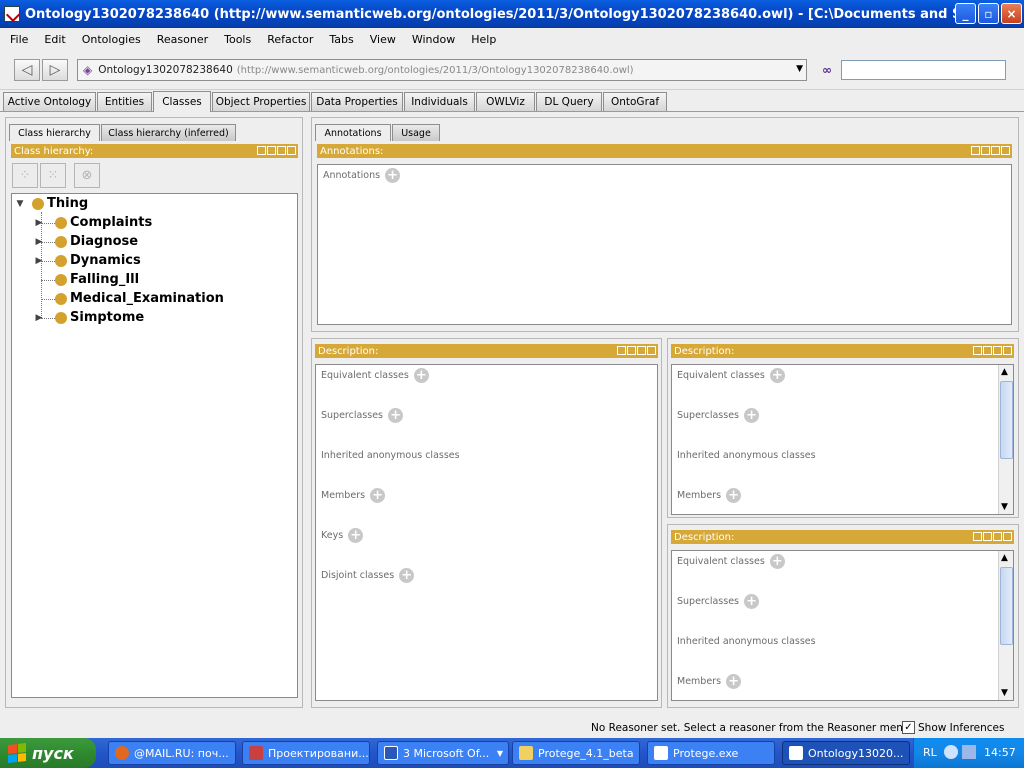 The width and height of the screenshot is (1024, 768). Describe the element at coordinates (357, 101) in the screenshot. I see `tab-data-properties: Data Properties` at that location.